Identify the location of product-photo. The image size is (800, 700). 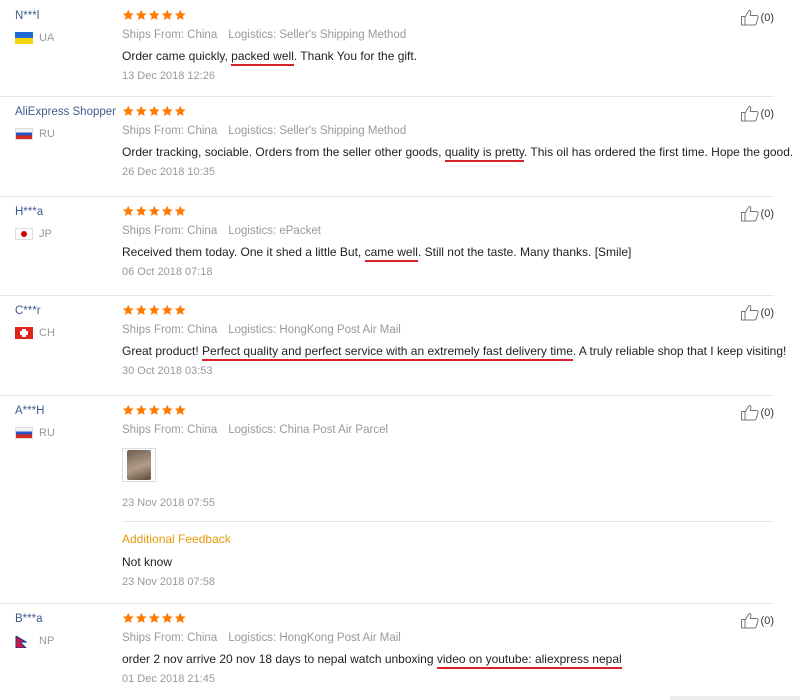
(139, 465).